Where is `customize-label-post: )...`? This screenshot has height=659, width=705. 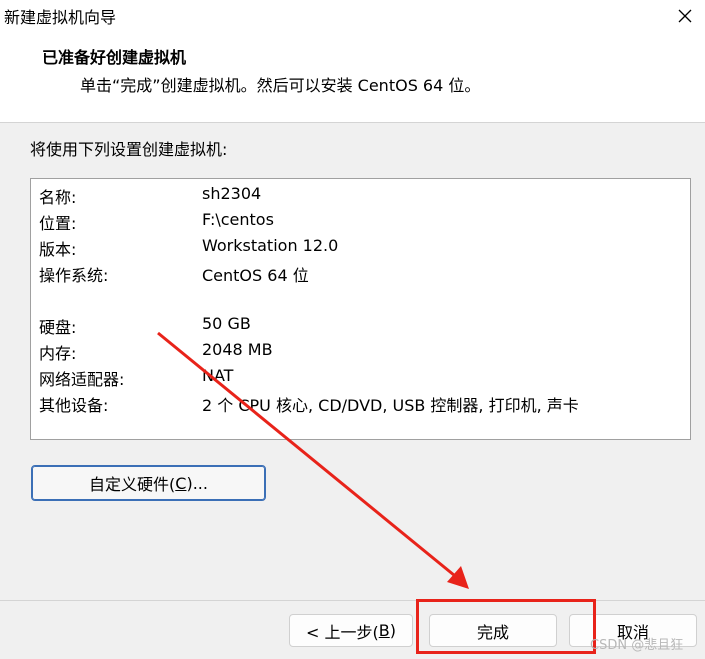
customize-label-post: )... is located at coordinates (197, 483).